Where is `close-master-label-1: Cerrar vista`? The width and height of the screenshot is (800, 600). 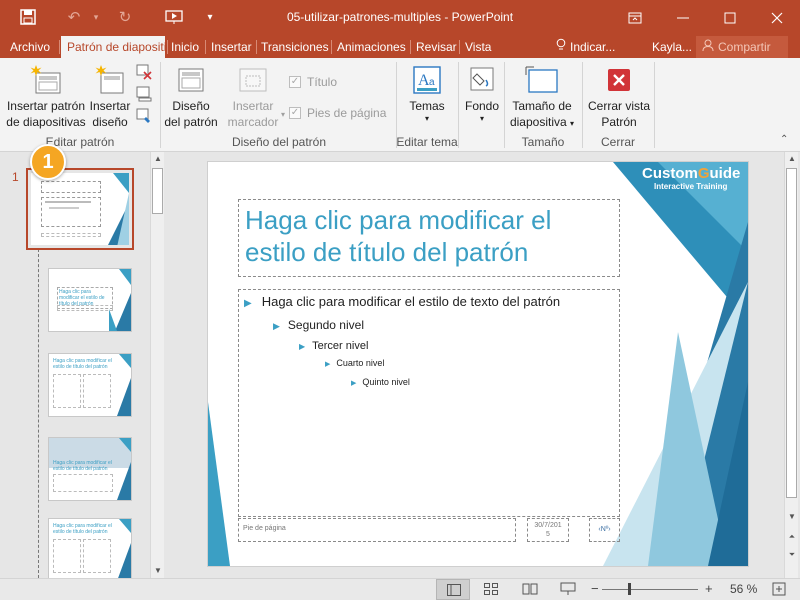 close-master-label-1: Cerrar vista is located at coordinates (618, 106).